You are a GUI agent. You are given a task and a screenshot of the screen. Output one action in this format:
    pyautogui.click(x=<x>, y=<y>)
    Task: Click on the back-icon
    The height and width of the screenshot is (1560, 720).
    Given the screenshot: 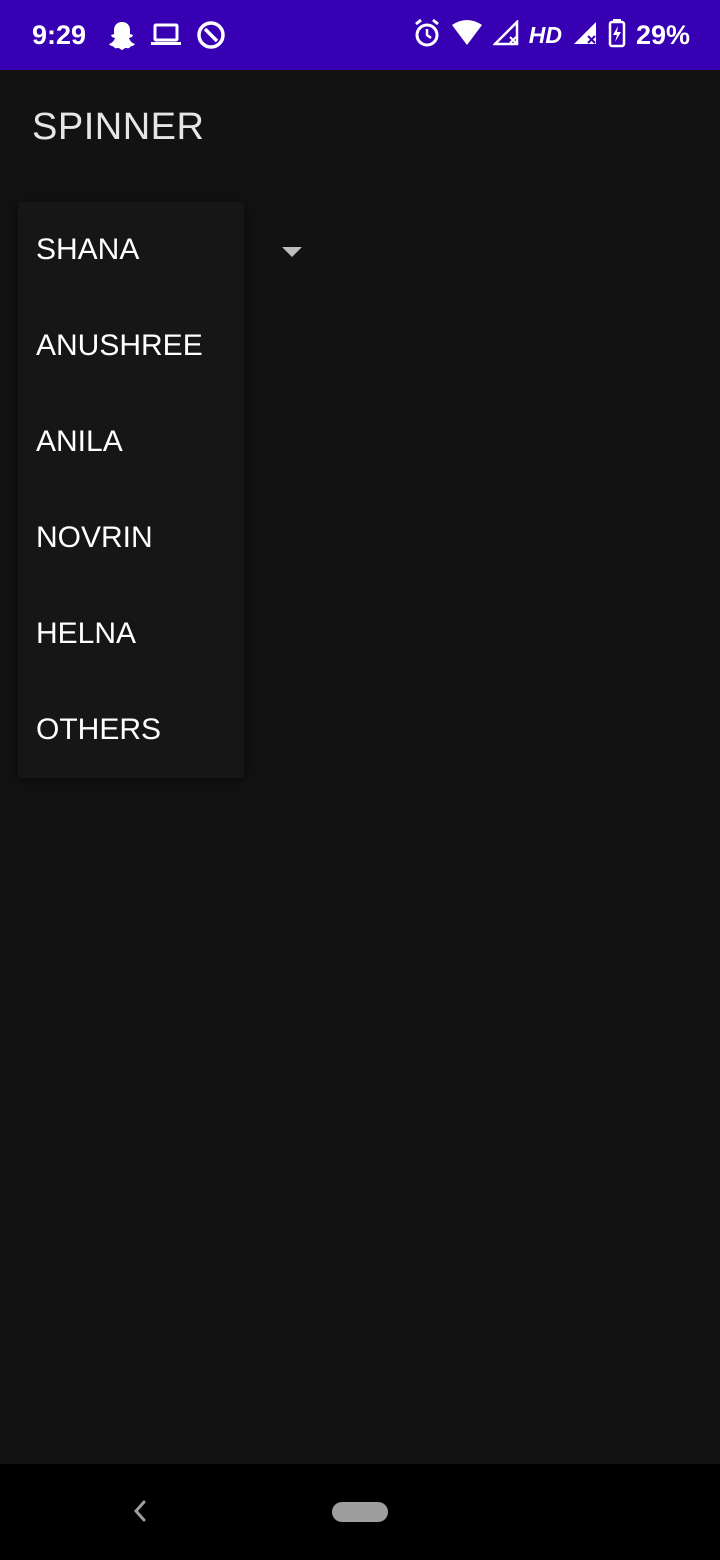 What is the action you would take?
    pyautogui.click(x=140, y=1511)
    